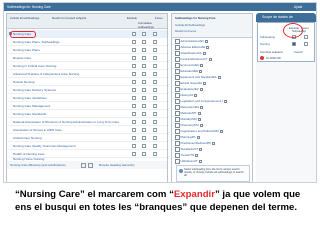 The height and width of the screenshot is (240, 320). I want to click on subheading-option: Administration/AD, so click(191, 41).